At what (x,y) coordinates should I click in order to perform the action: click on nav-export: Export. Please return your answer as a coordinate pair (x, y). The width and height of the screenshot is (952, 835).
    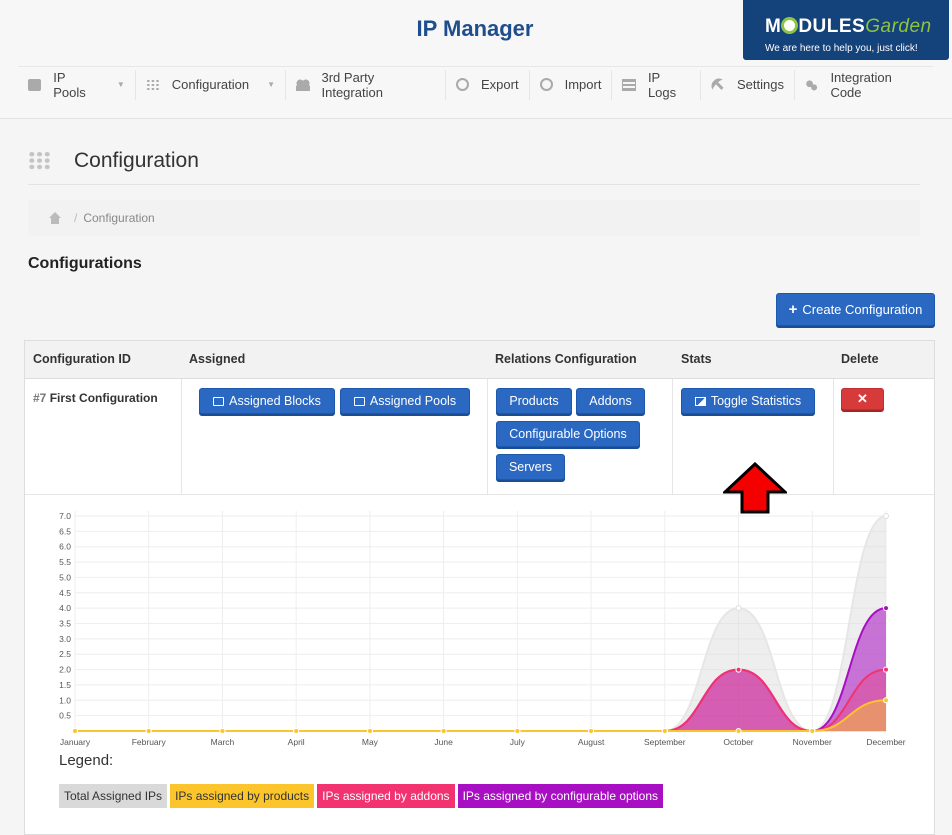
    Looking at the image, I should click on (488, 84).